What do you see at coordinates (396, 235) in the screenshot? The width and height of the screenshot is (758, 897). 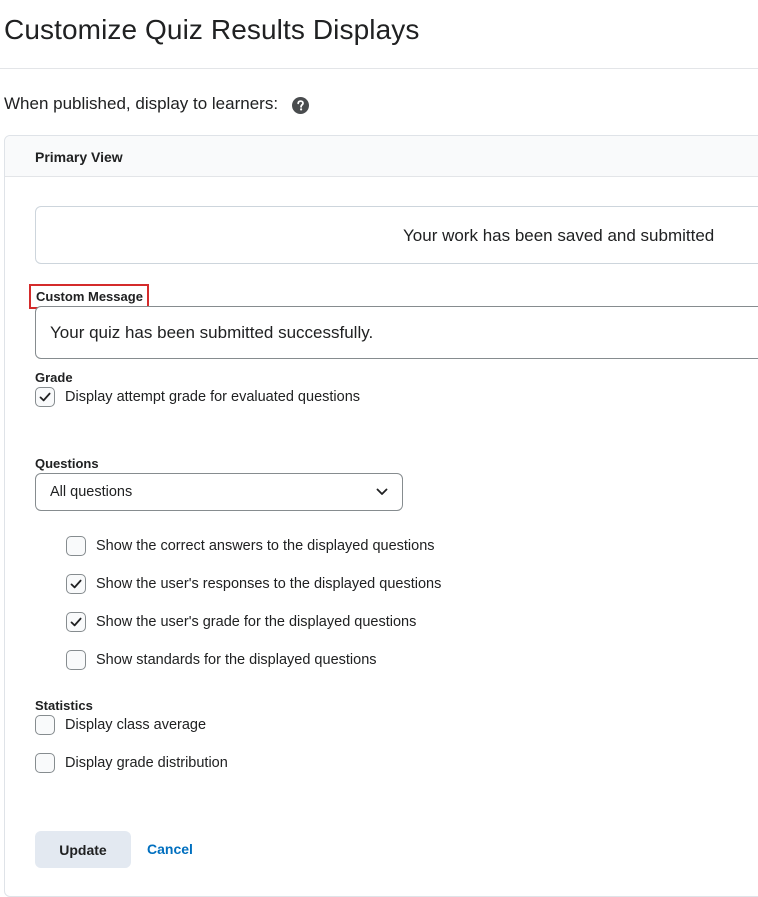 I see `message-preview-box: Your work has been saved and submitted` at bounding box center [396, 235].